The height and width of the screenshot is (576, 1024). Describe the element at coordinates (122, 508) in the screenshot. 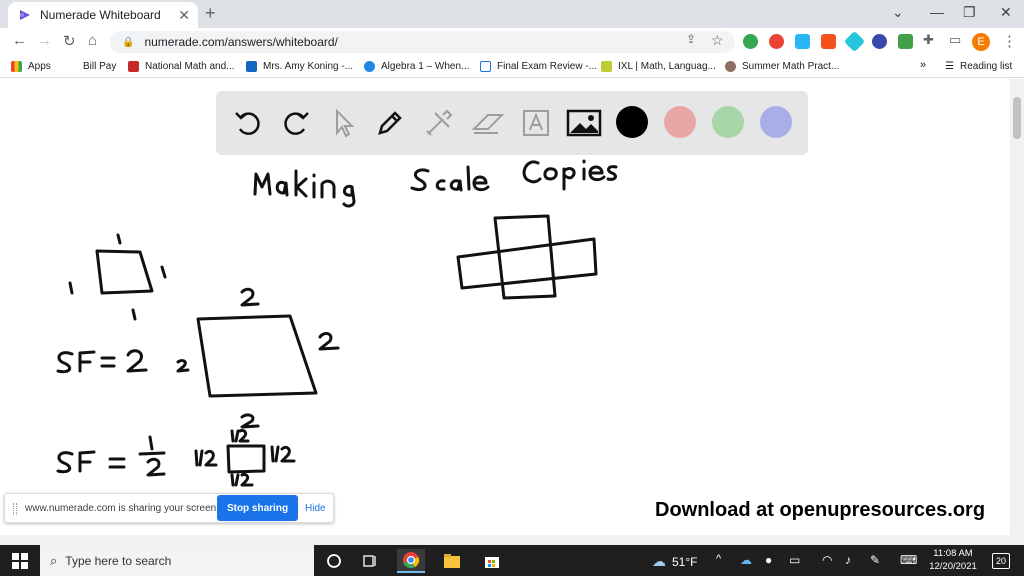

I see `share-message: www.numerade.com is sharing your screen.` at that location.